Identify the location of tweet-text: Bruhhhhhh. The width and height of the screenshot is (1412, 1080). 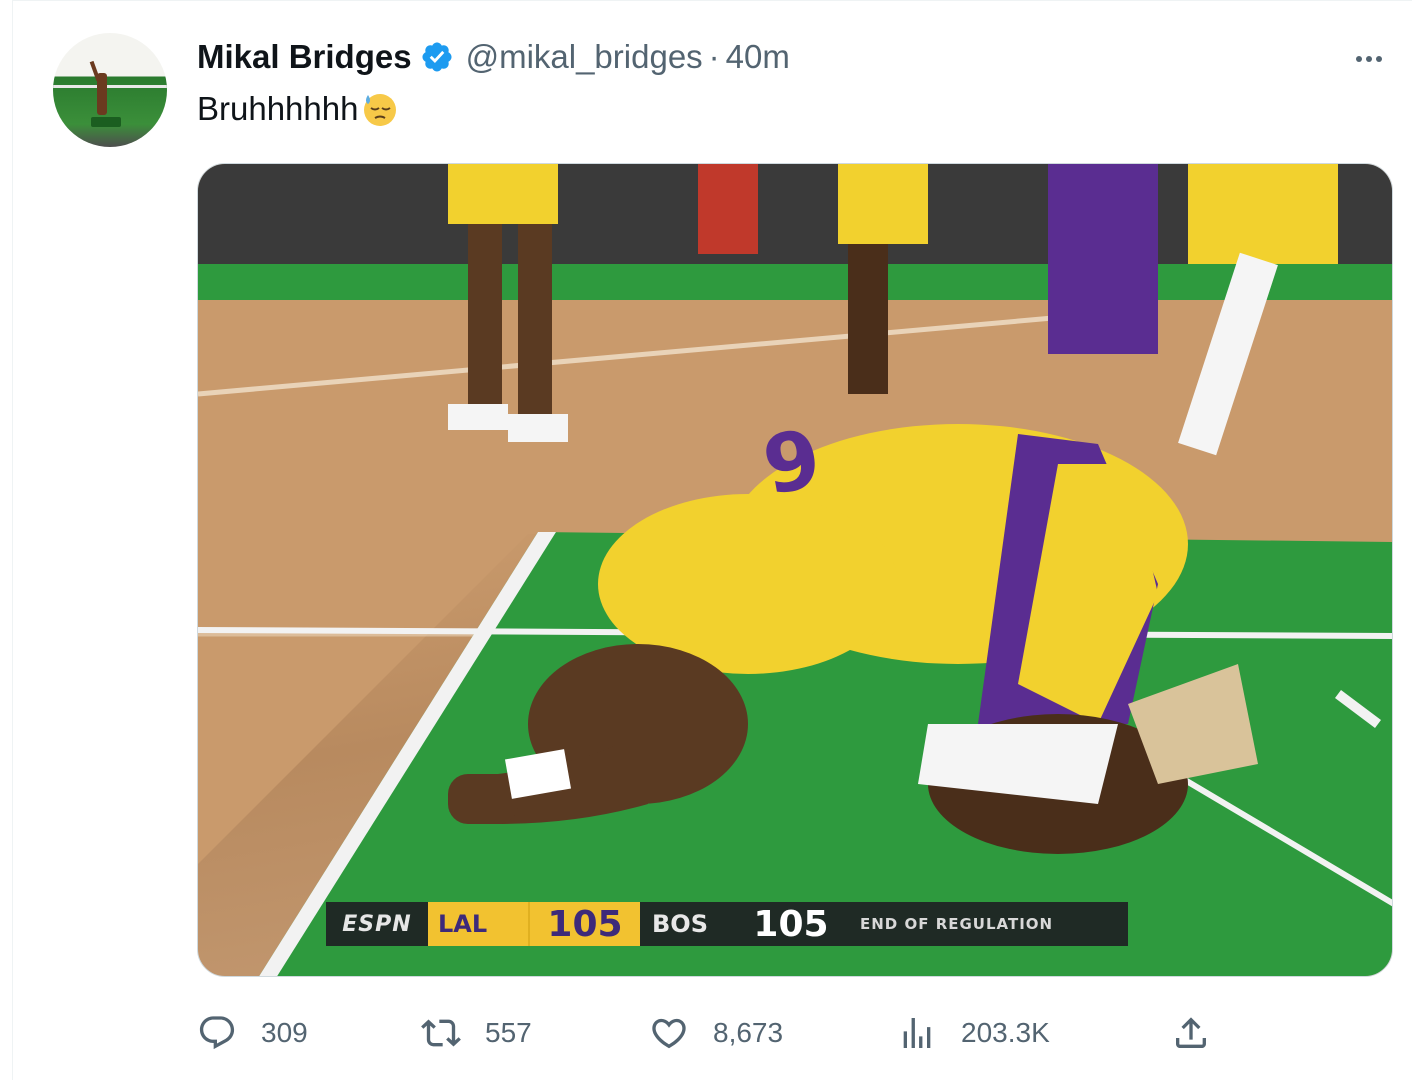
(298, 109).